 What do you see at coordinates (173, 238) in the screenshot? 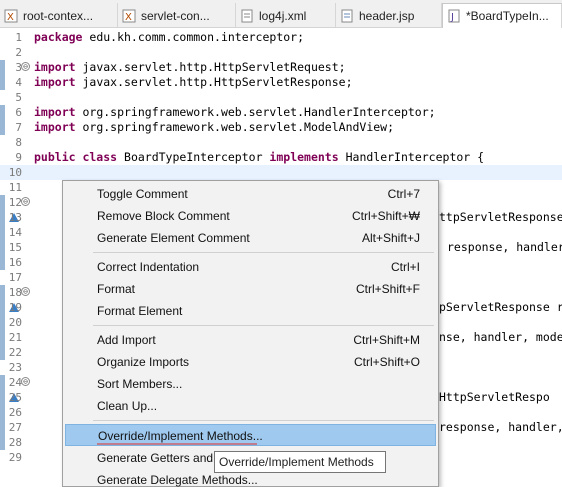
I see `menu-item-label: Generate Element Comment` at bounding box center [173, 238].